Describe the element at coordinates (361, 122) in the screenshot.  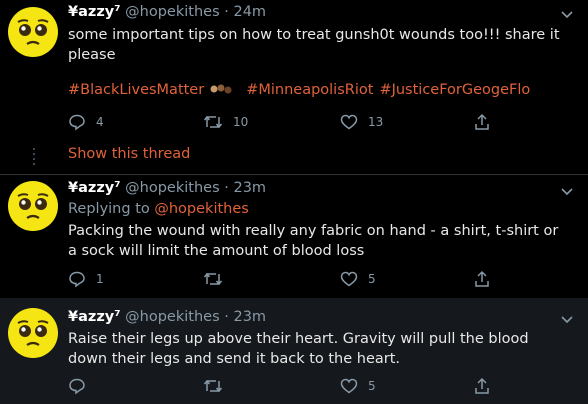
I see `like-button: 13` at that location.